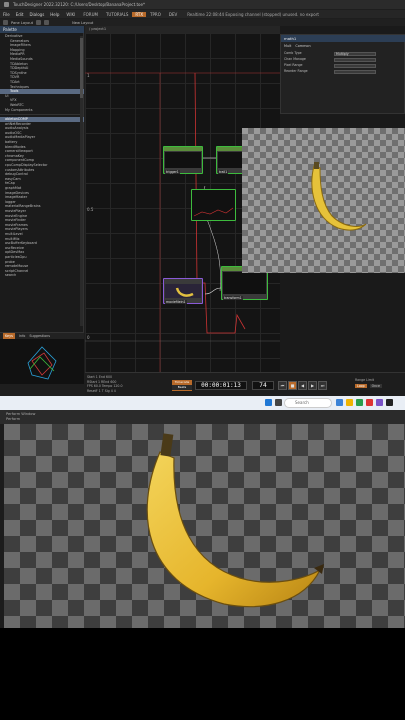  Describe the element at coordinates (361, 386) in the screenshot. I see `range-loop-option: Loop` at that location.